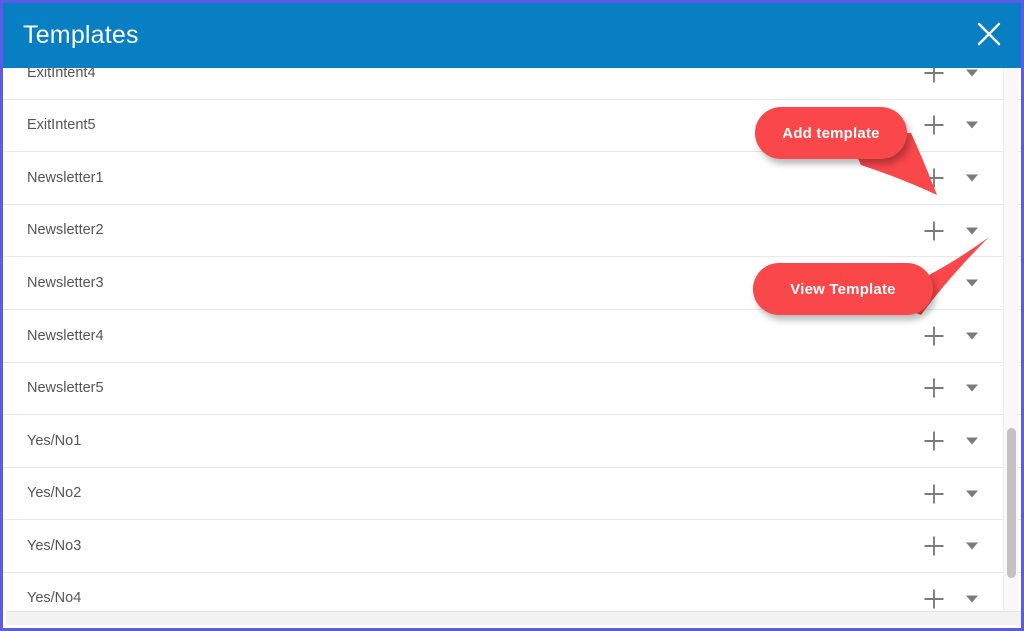  Describe the element at coordinates (81, 35) in the screenshot. I see `page-title: Templates` at that location.